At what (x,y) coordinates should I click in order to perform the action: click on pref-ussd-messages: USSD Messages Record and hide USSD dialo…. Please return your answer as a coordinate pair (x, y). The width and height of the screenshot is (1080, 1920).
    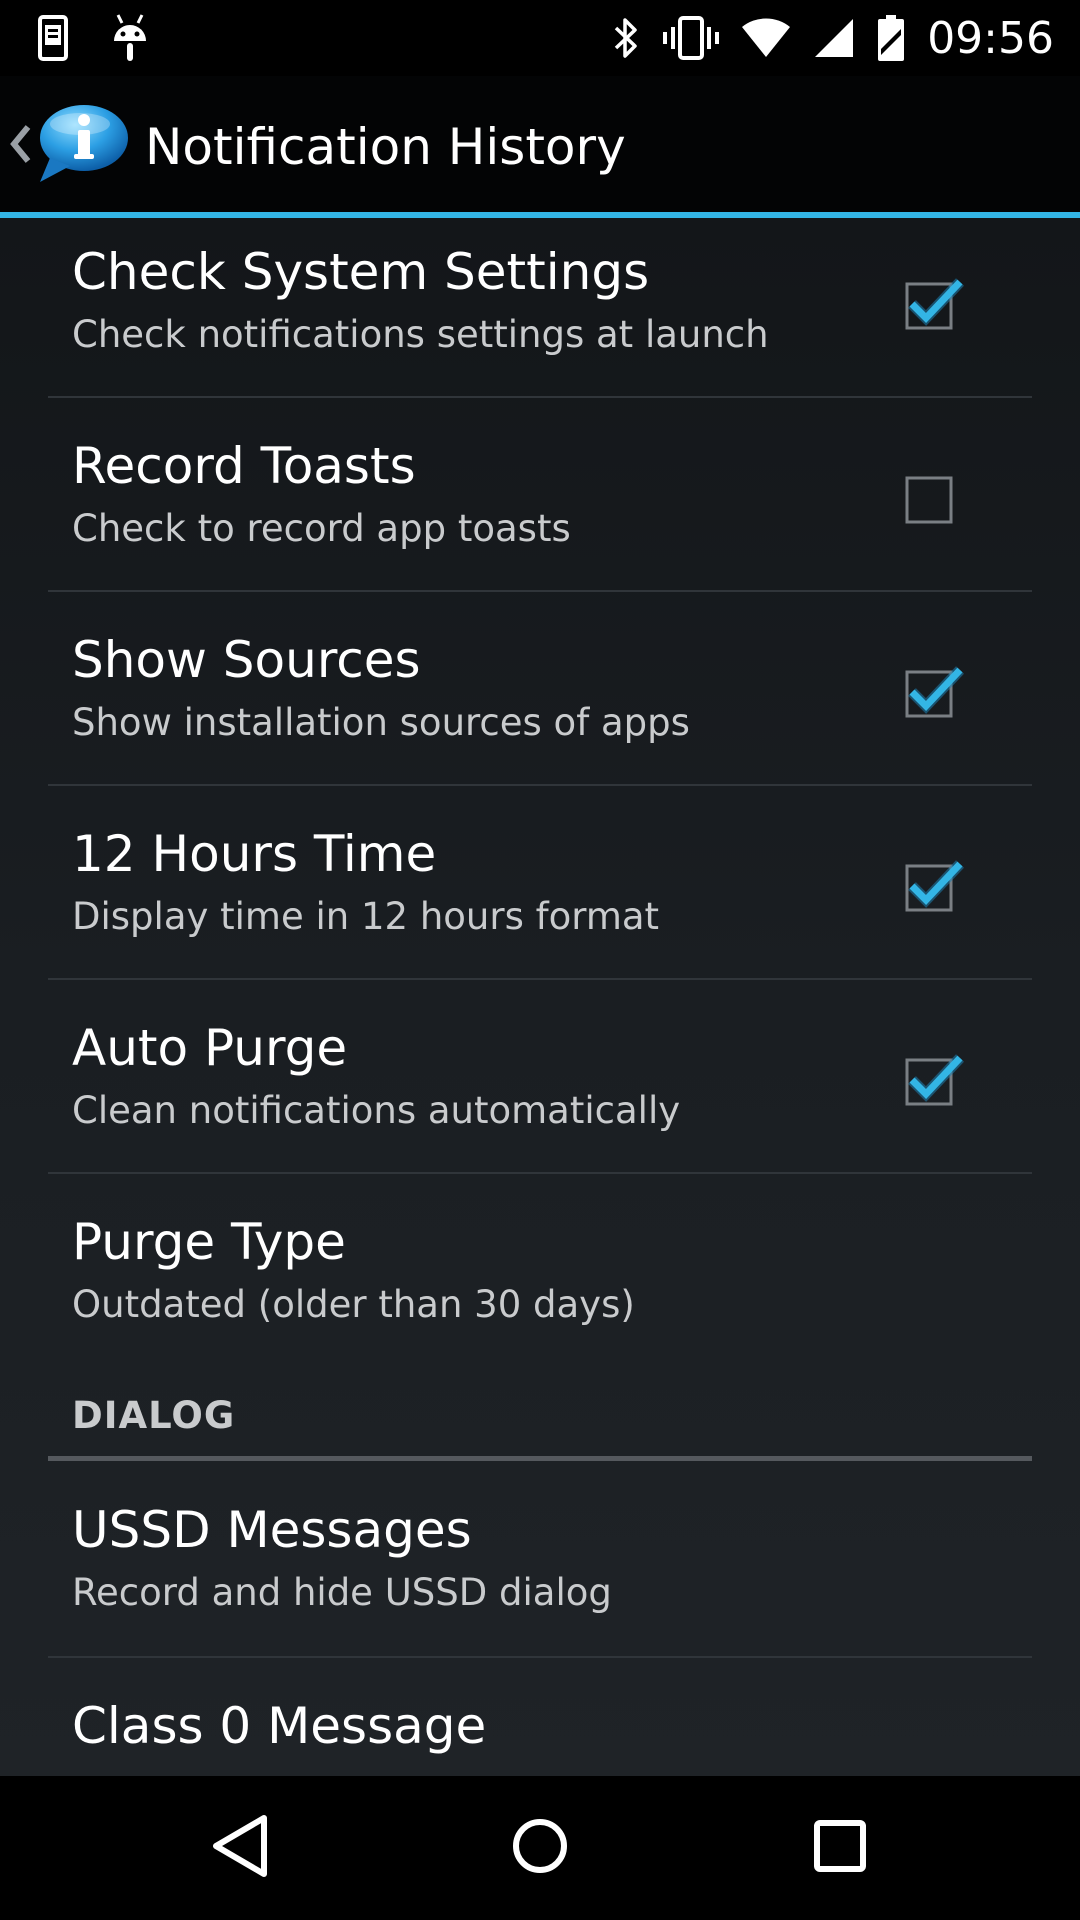
    Looking at the image, I should click on (540, 1559).